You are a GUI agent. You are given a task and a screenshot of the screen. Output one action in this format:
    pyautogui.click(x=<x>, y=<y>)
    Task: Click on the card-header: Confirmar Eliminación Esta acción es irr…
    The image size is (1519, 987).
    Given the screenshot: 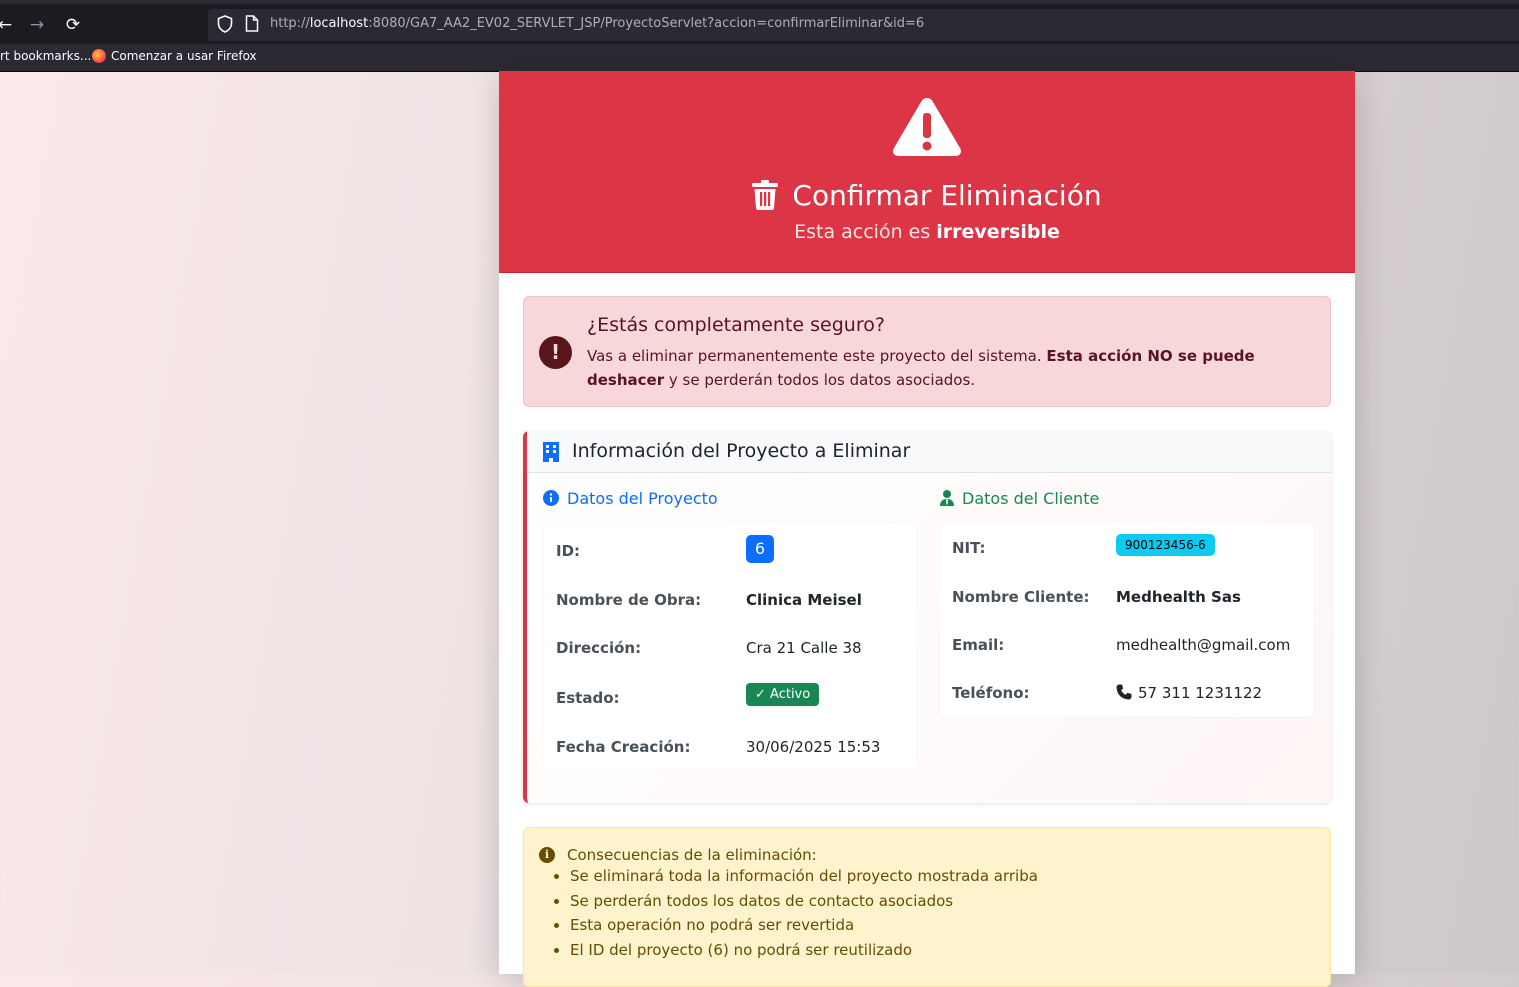 What is the action you would take?
    pyautogui.click(x=927, y=172)
    